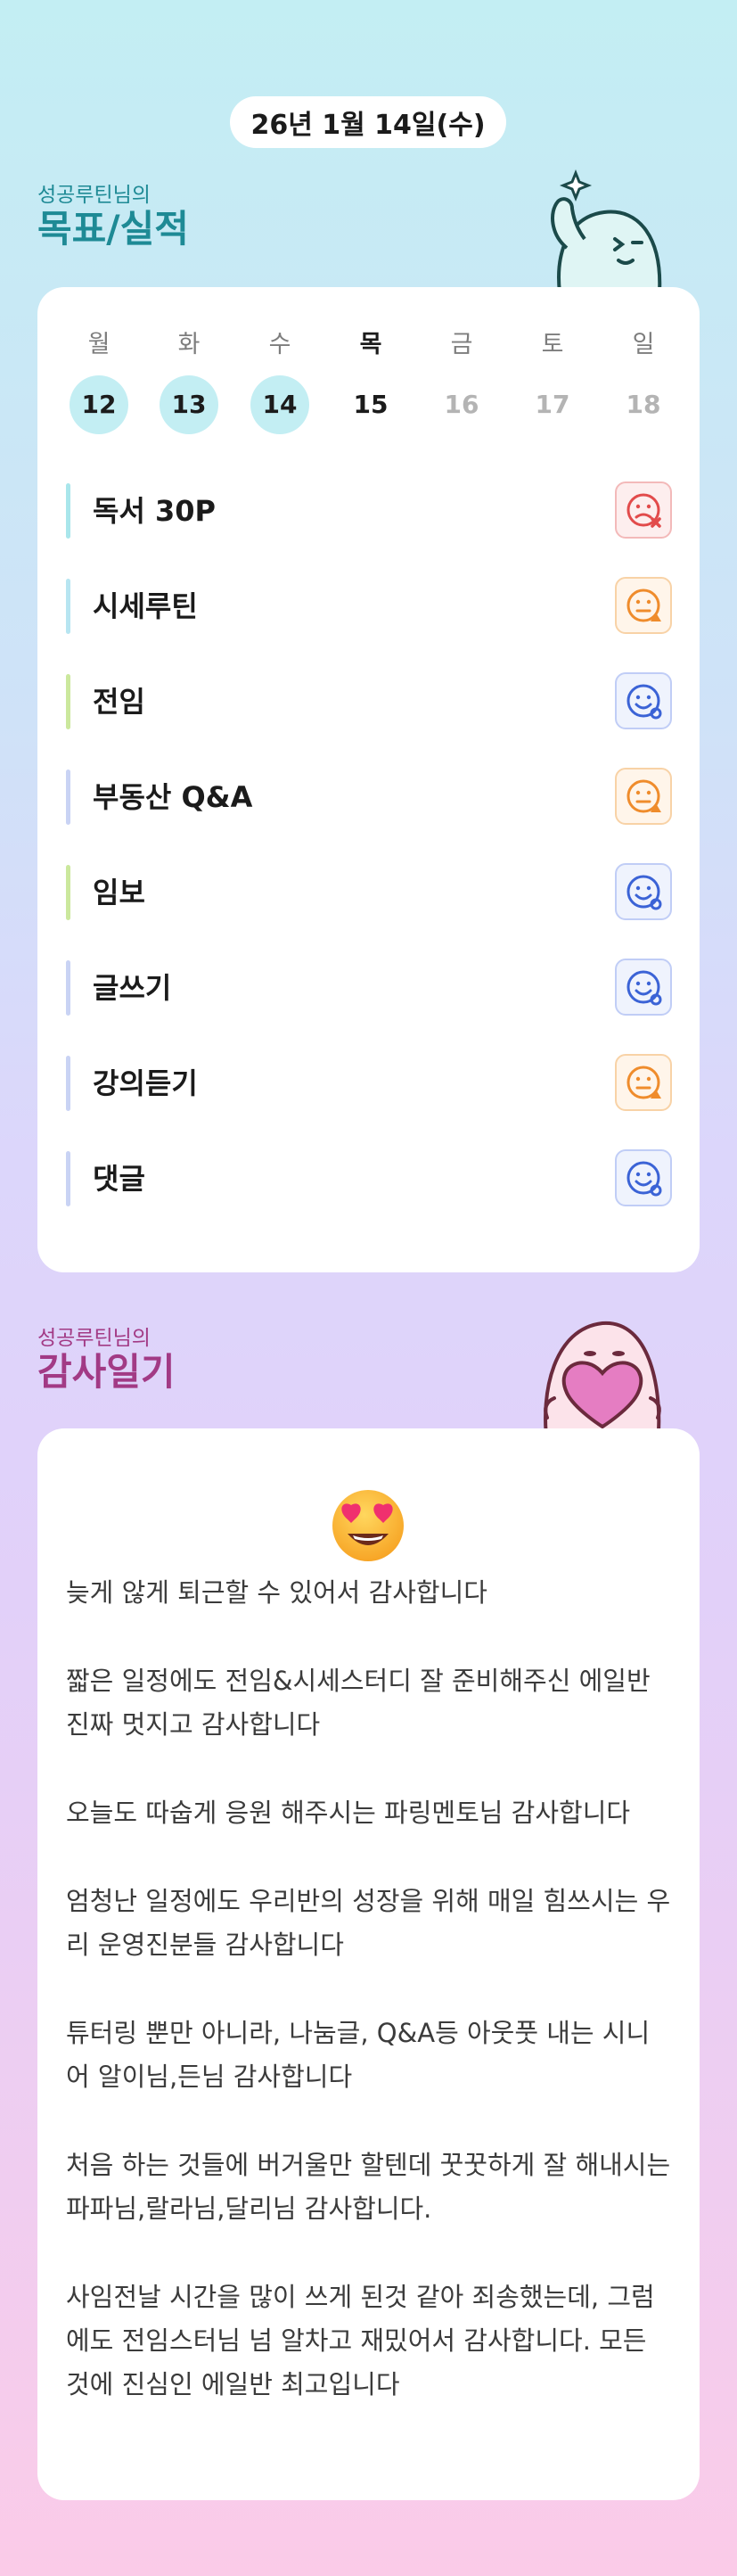 The image size is (737, 2576). What do you see at coordinates (280, 404) in the screenshot?
I see `week-day-number: 14` at bounding box center [280, 404].